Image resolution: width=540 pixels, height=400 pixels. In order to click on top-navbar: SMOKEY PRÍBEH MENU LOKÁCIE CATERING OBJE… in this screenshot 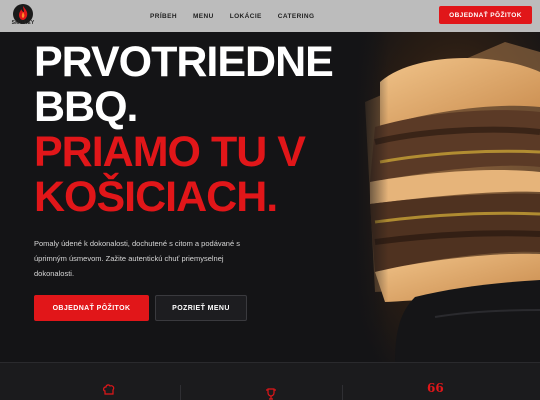, I will do `click(270, 16)`.